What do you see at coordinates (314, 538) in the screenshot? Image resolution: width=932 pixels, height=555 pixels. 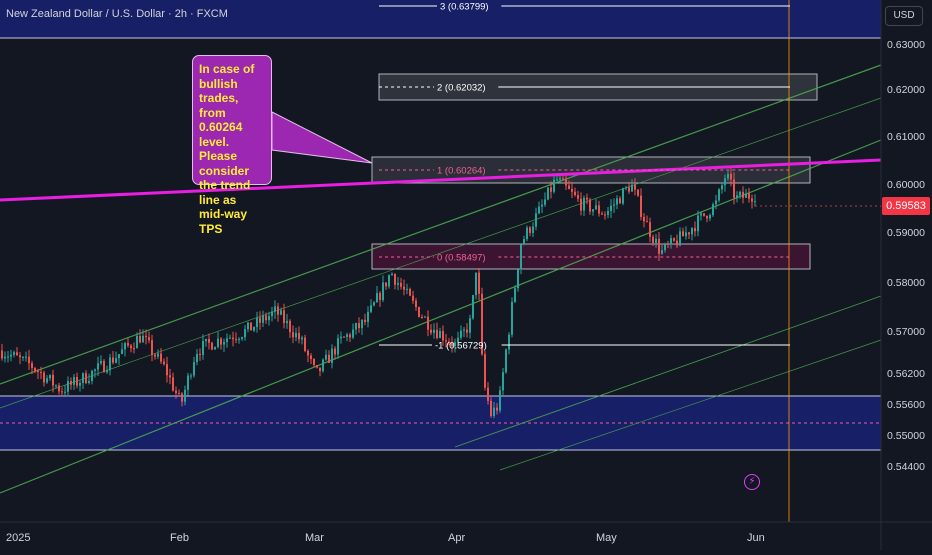 I see `time-axis-tick: Mar` at bounding box center [314, 538].